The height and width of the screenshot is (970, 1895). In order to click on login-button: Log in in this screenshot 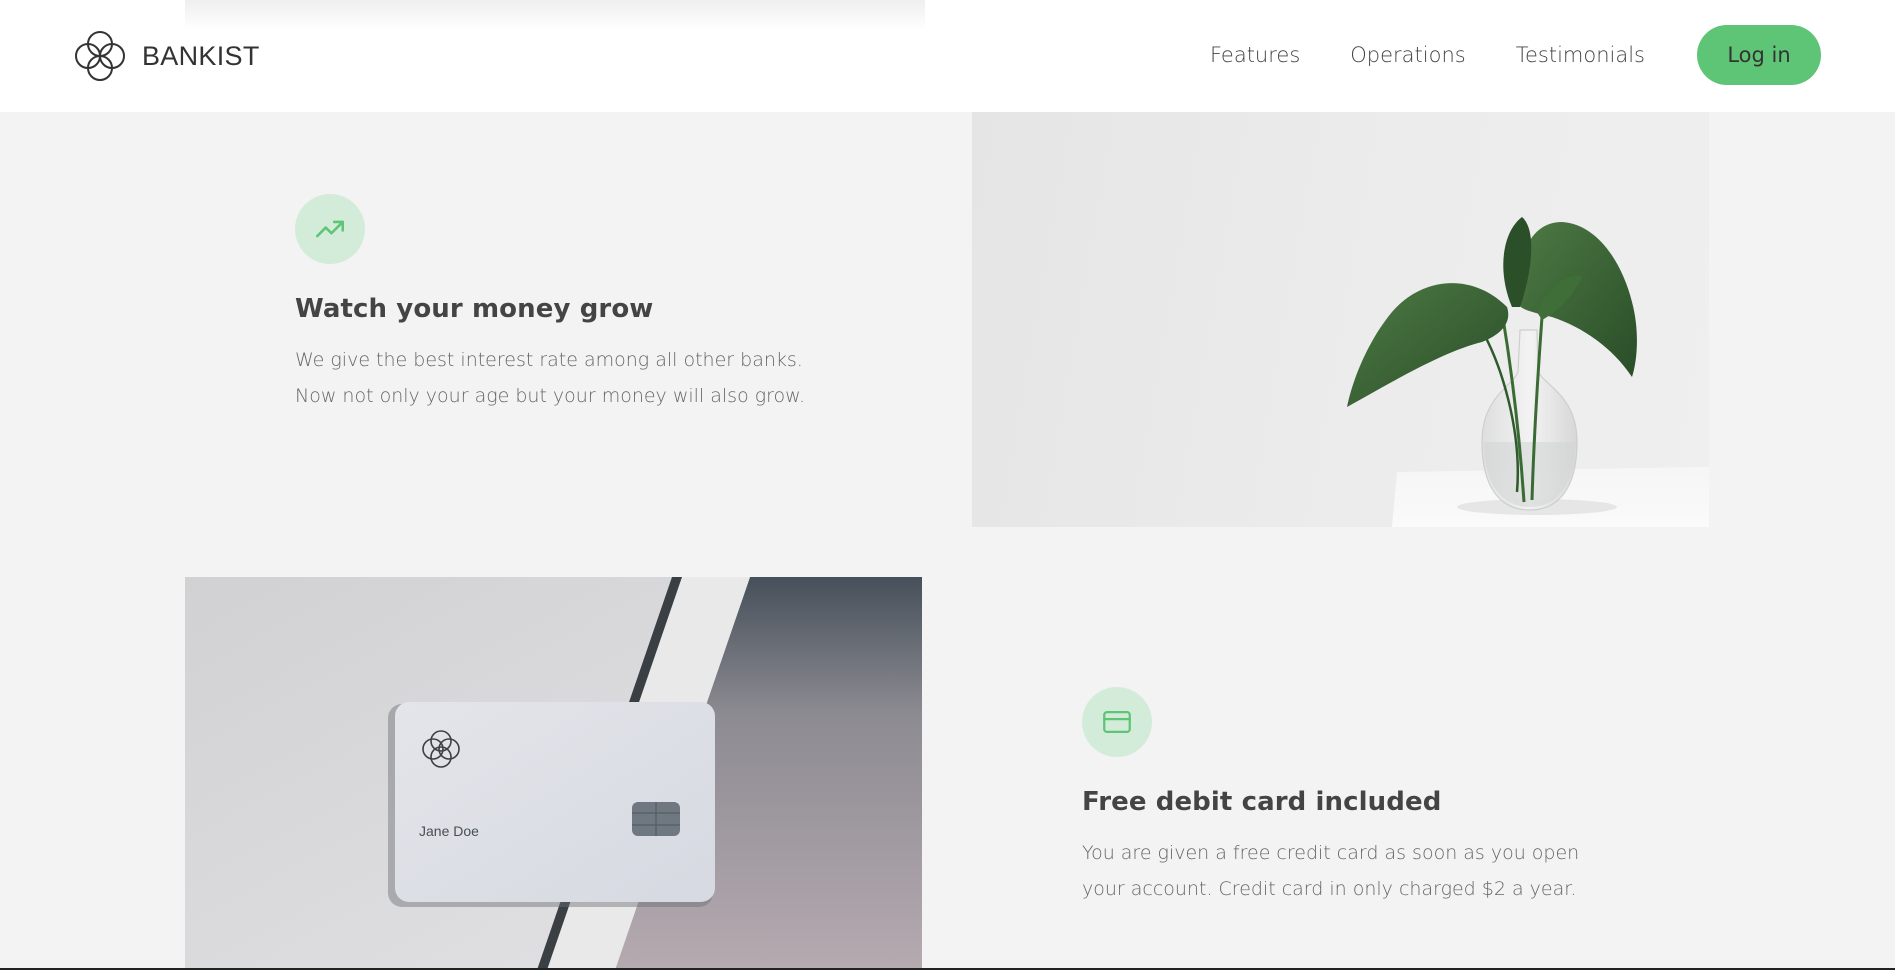, I will do `click(1759, 55)`.